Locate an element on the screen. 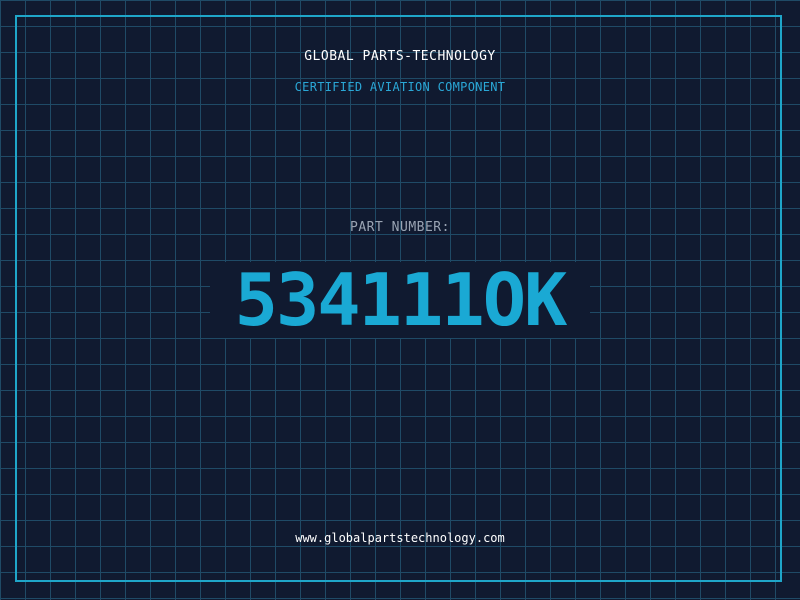  company-name: GLOBAL PARTS-TECHNOLOGY is located at coordinates (400, 56).